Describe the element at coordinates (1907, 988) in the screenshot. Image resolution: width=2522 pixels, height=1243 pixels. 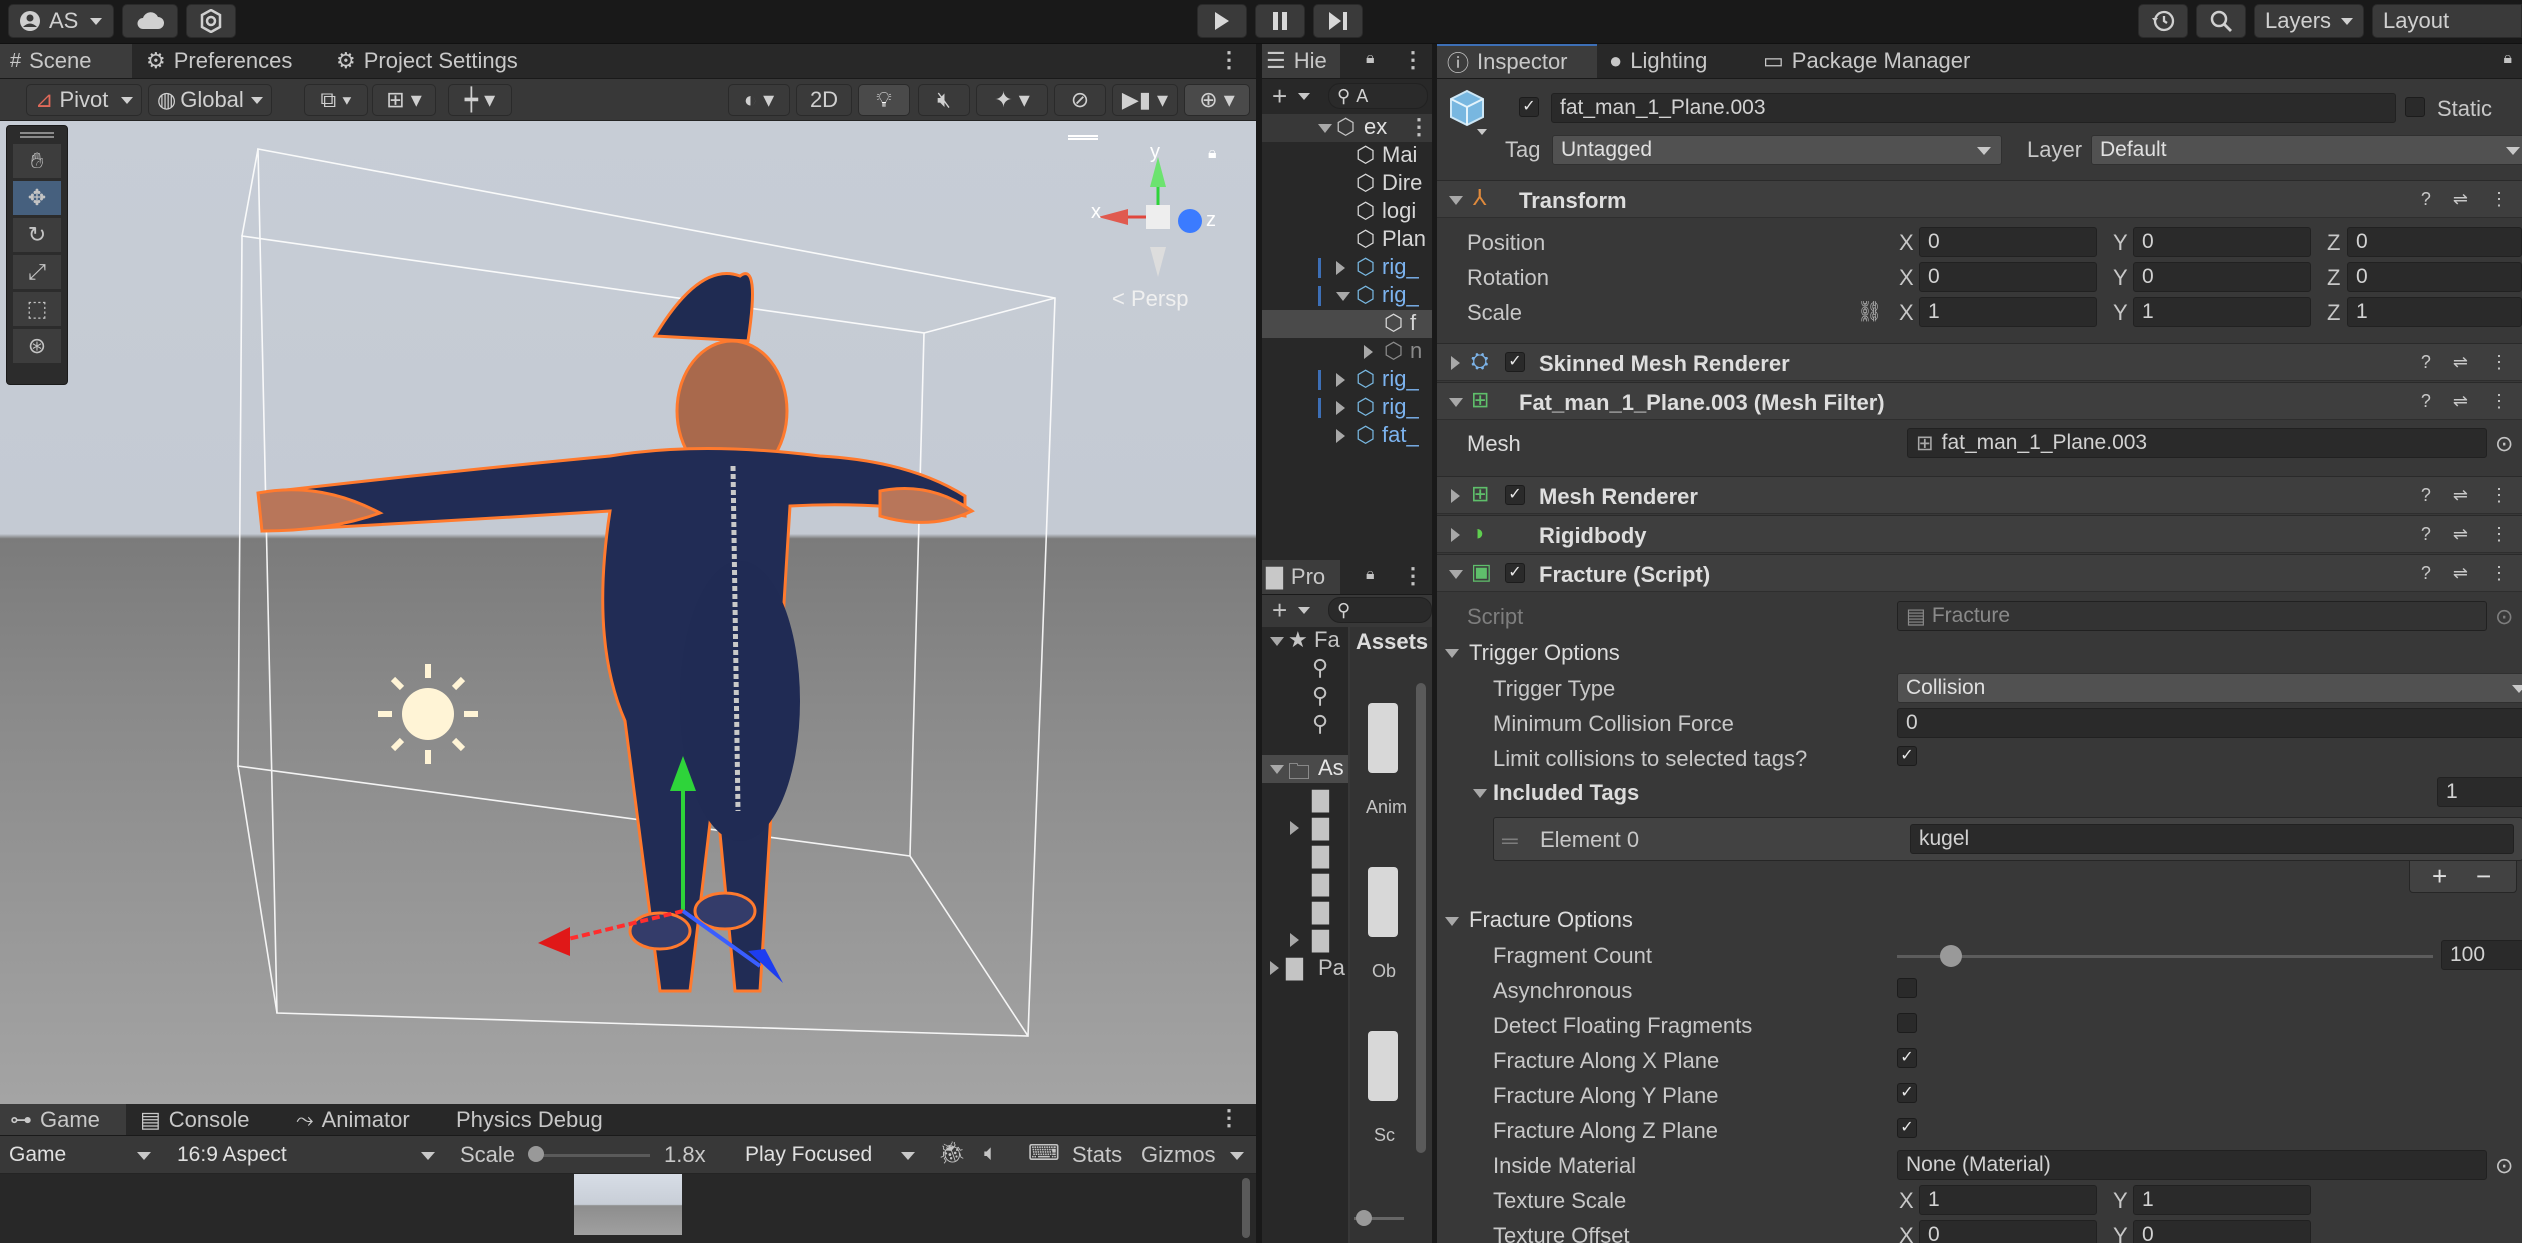
I see `asynchronous-checkbox` at that location.